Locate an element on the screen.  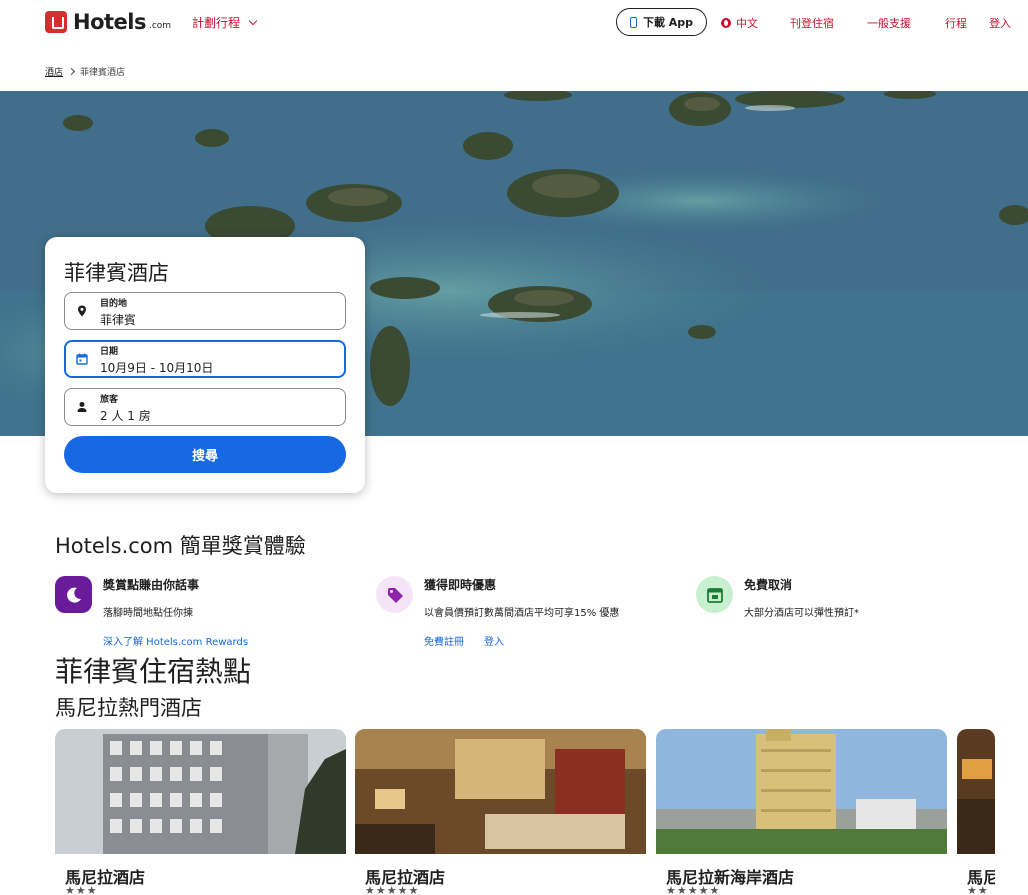
plan-trip-label: 計劃行程 is located at coordinates (216, 23).